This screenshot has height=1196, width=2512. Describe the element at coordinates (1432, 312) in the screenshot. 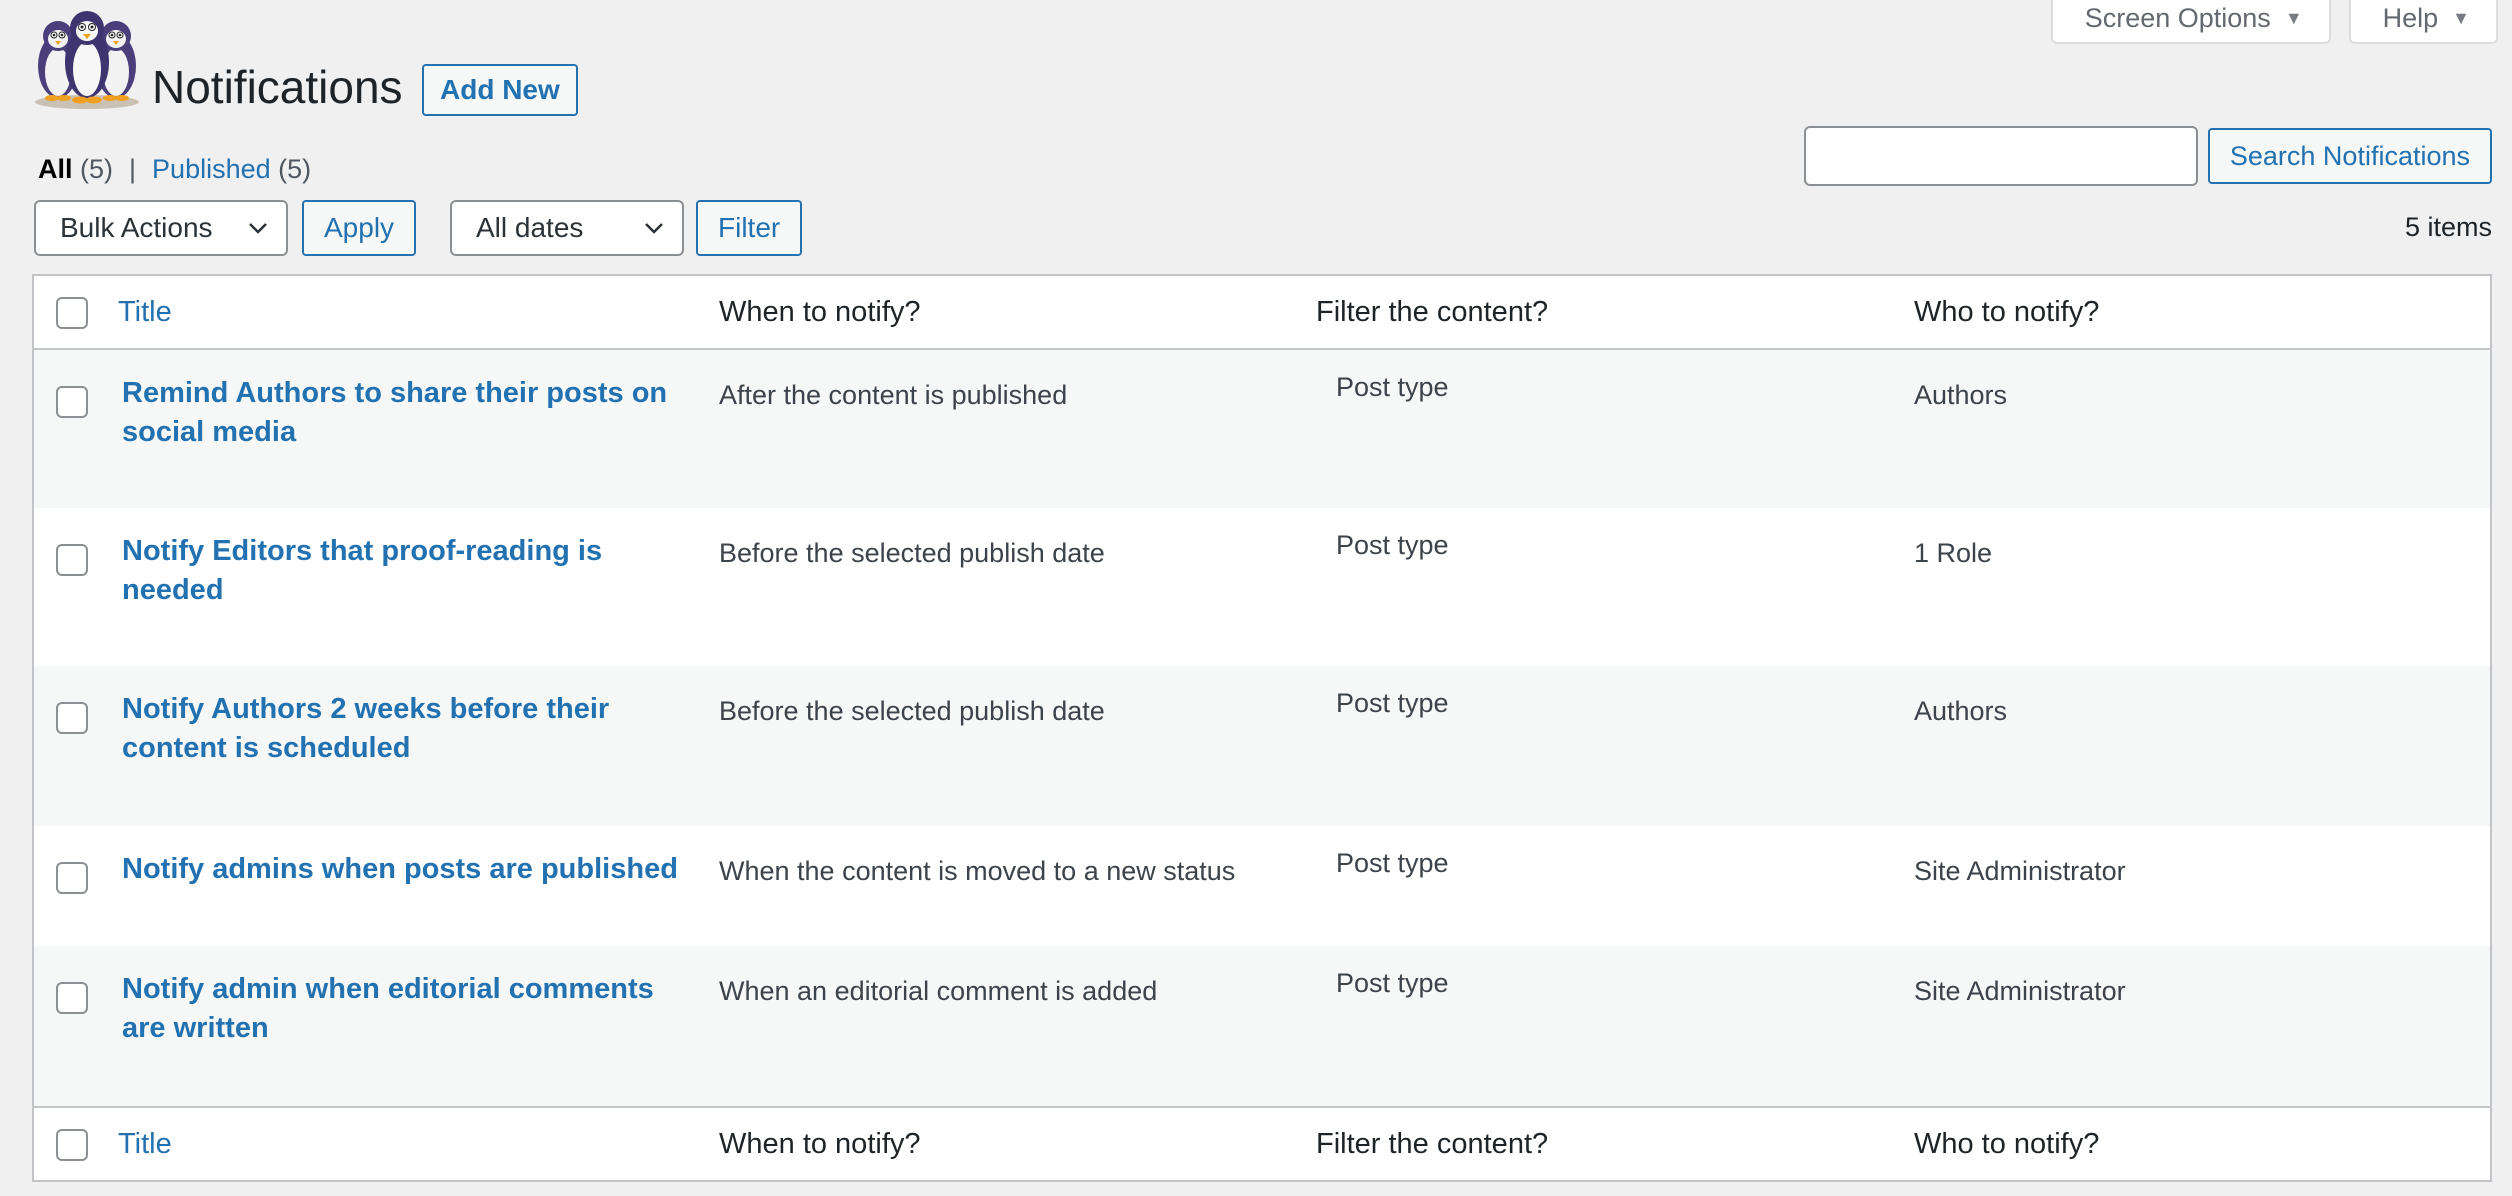

I see `column-filter: Filter the content?` at that location.